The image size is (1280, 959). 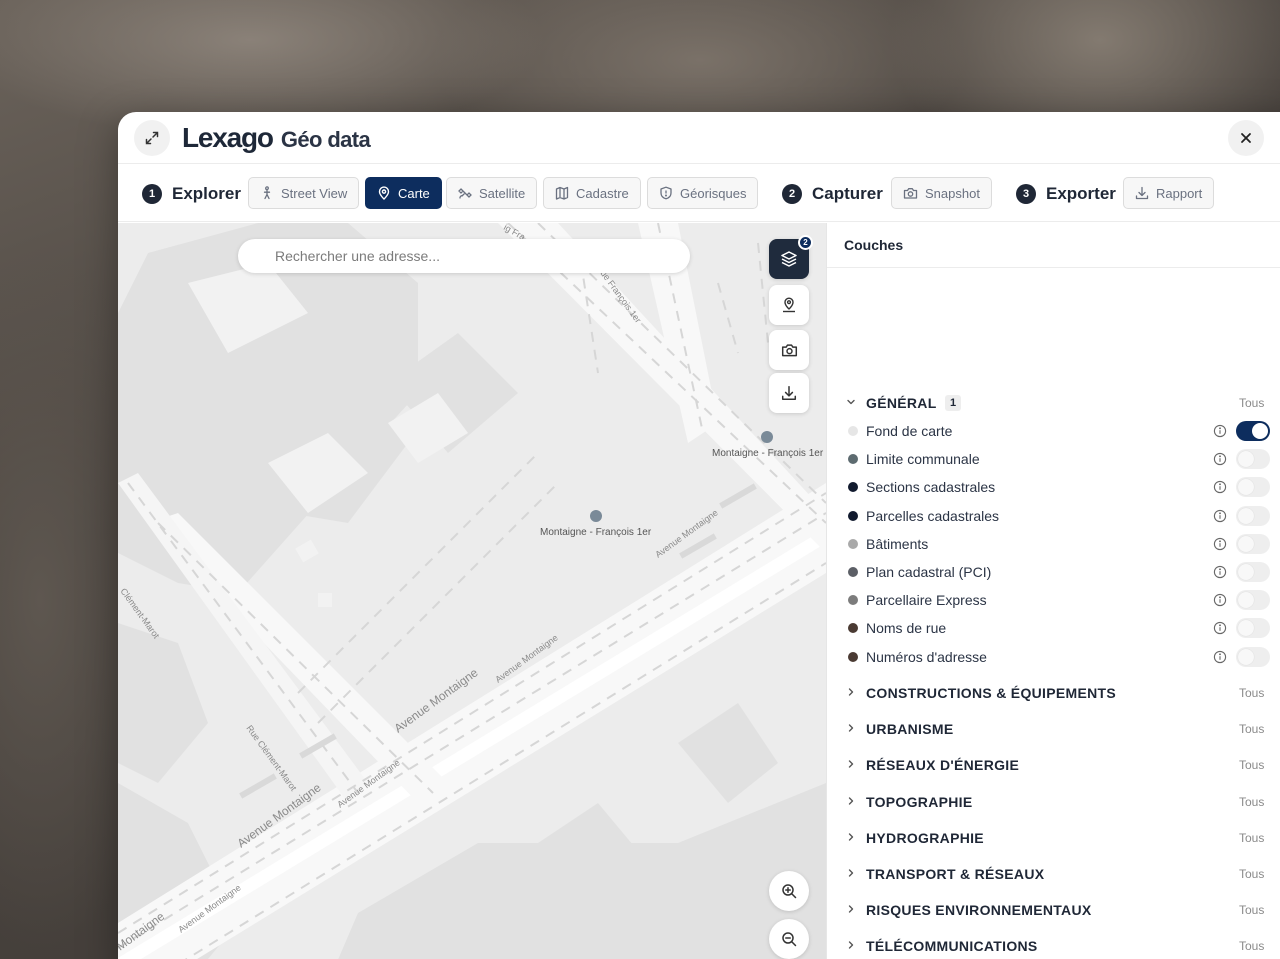 What do you see at coordinates (926, 600) in the screenshot?
I see `layer-name: Parcellaire Express` at bounding box center [926, 600].